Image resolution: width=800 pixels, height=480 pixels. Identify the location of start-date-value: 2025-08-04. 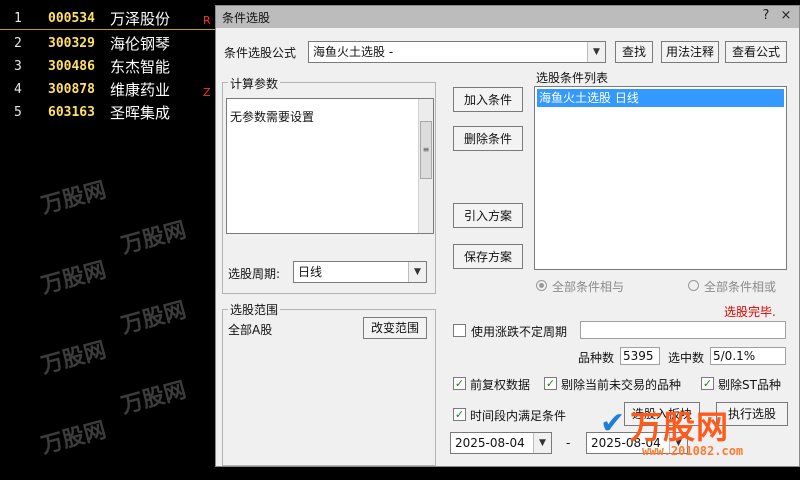
(490, 443).